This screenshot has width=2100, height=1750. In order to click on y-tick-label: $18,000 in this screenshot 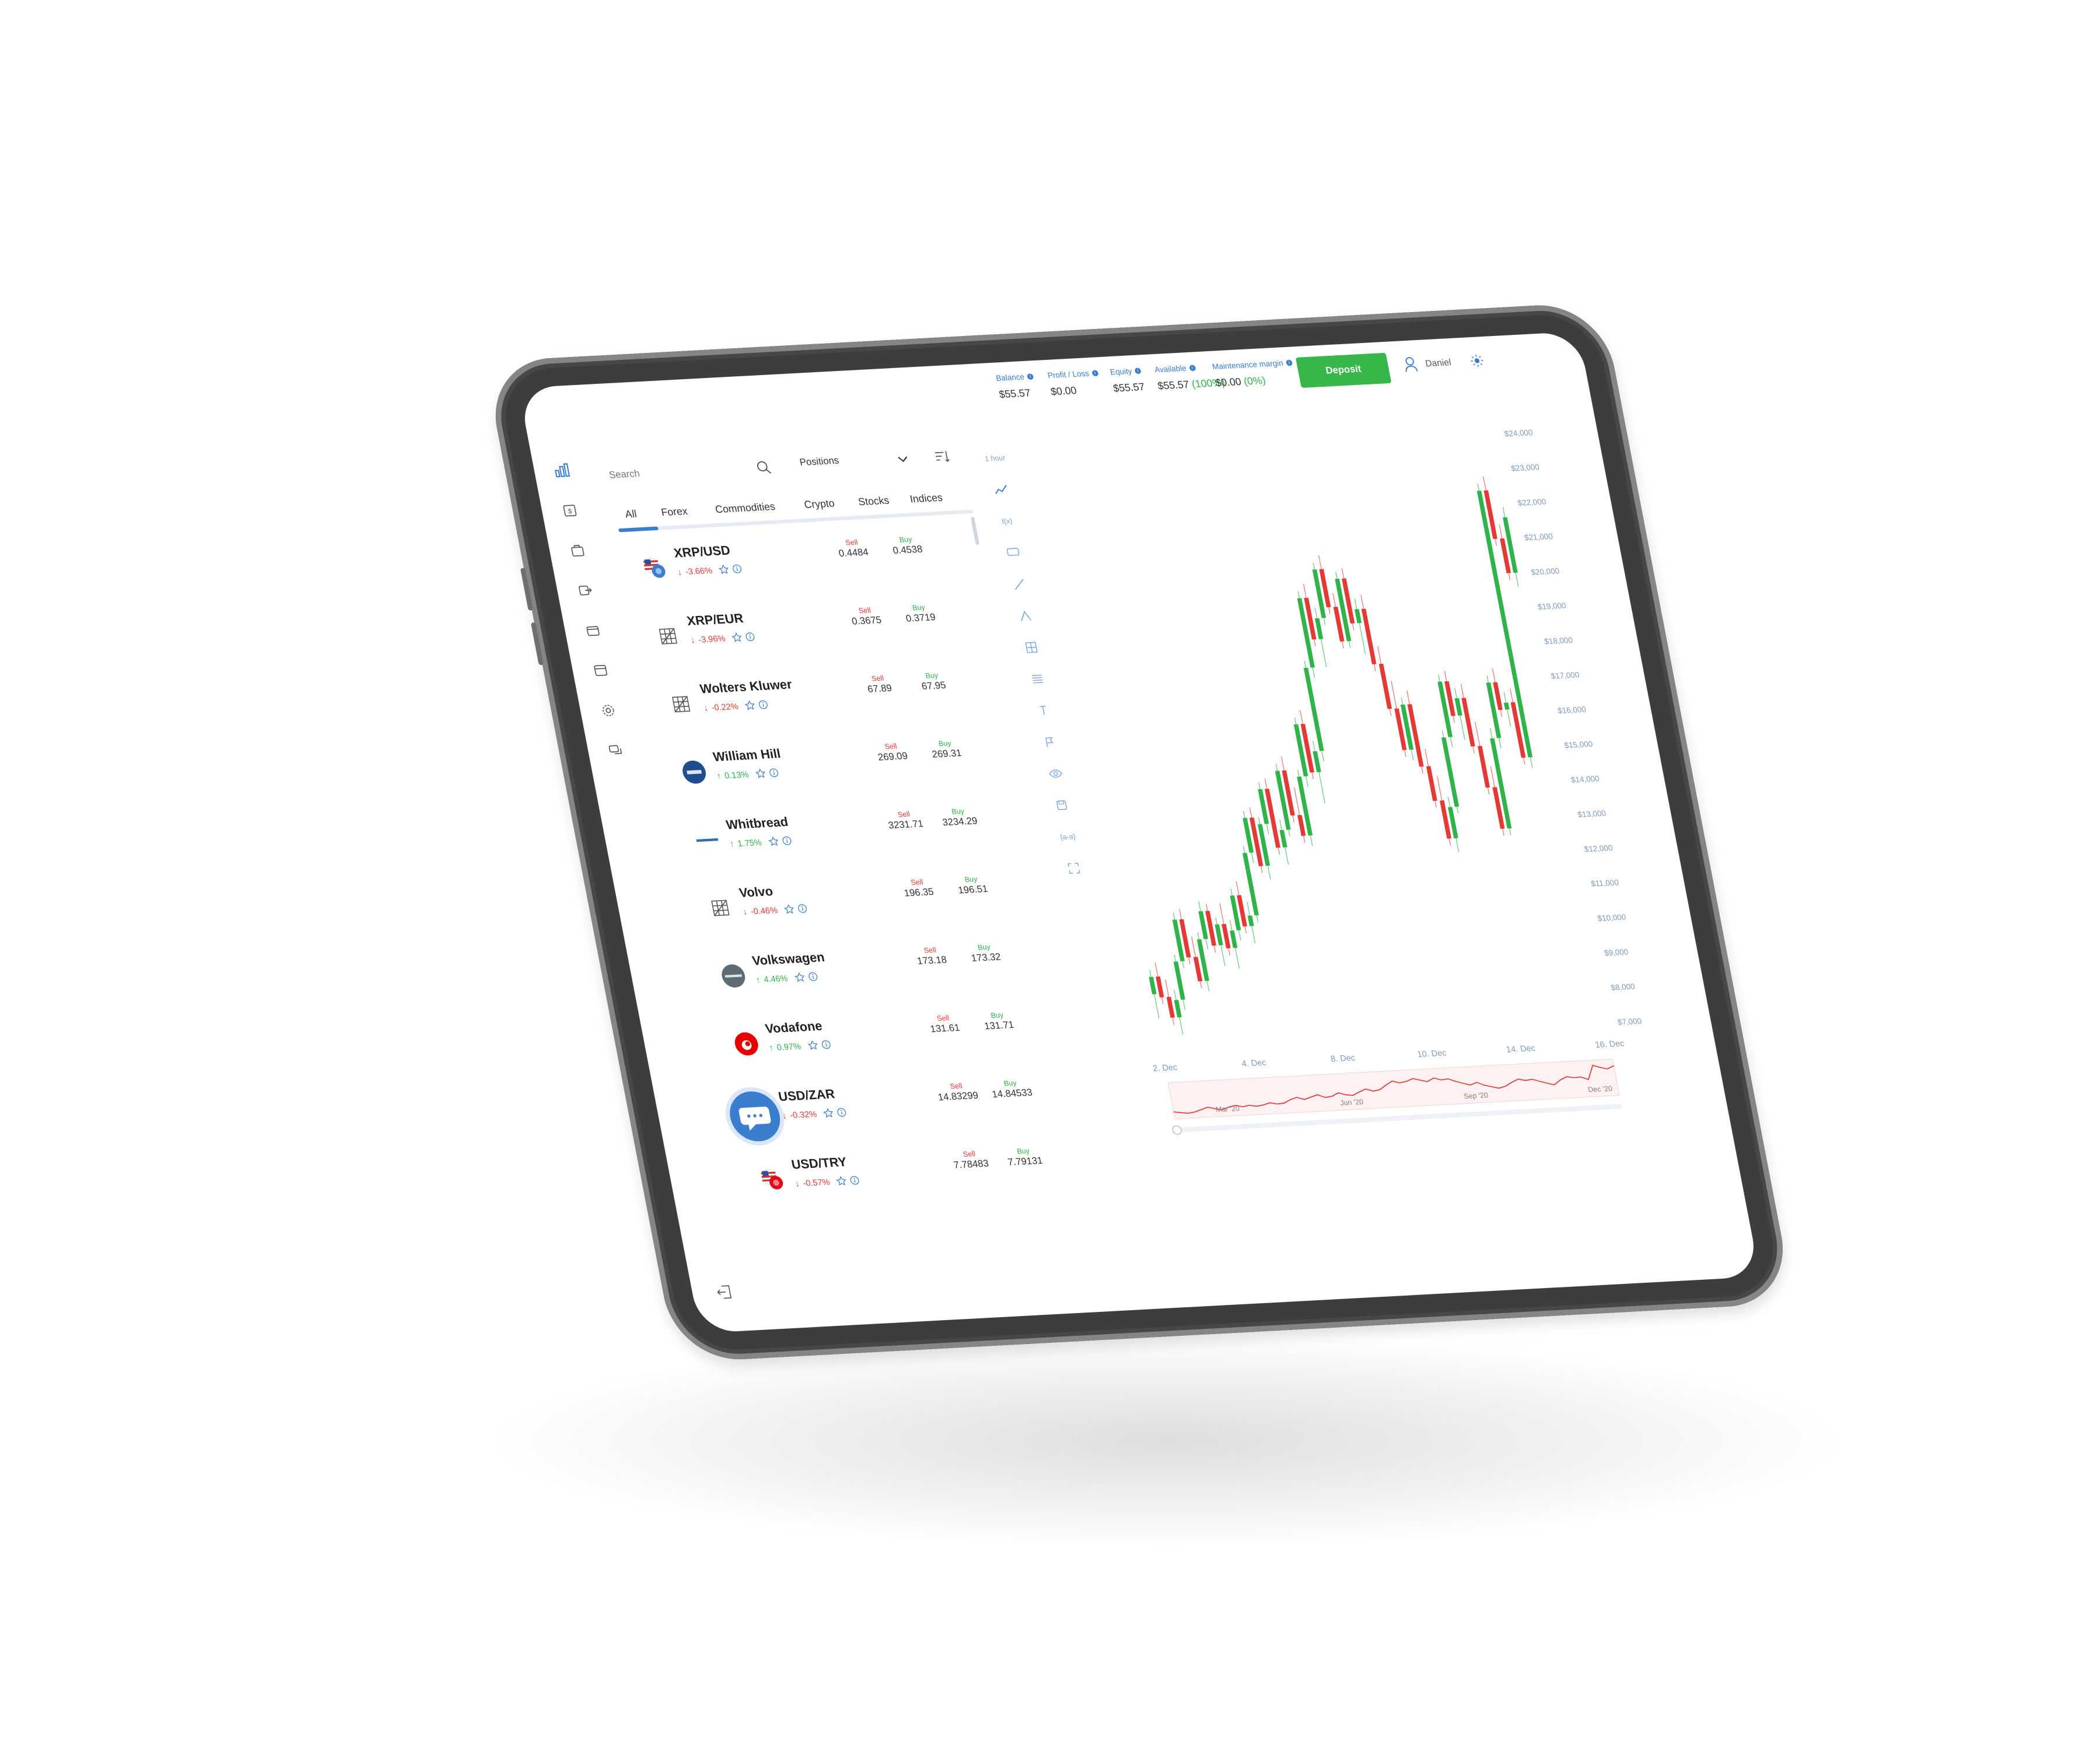, I will do `click(1559, 641)`.